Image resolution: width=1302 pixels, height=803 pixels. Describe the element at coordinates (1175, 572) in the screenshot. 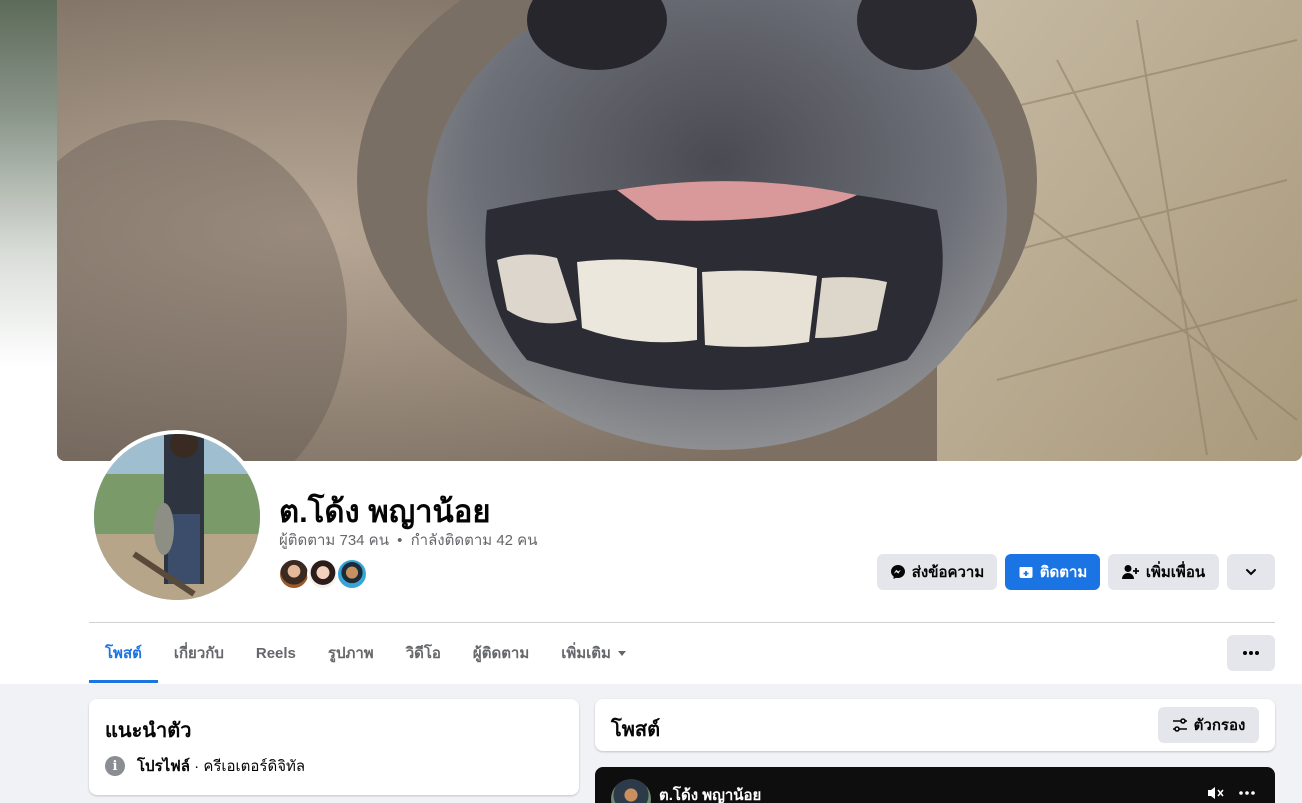

I see `add-friend-button-label: เพิ่มเพื่อน` at that location.